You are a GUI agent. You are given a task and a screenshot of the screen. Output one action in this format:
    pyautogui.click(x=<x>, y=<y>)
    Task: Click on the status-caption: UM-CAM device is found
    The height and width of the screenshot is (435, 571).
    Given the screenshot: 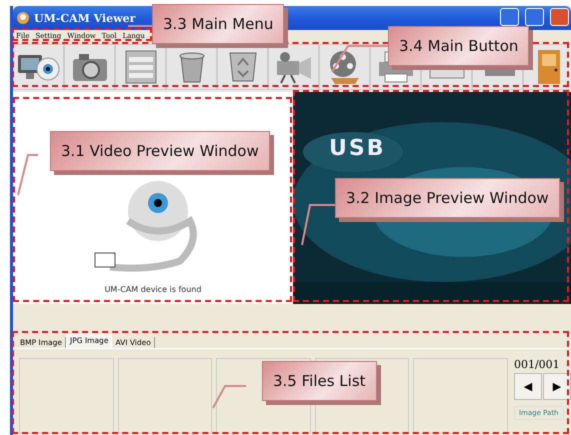 What is the action you would take?
    pyautogui.click(x=153, y=289)
    